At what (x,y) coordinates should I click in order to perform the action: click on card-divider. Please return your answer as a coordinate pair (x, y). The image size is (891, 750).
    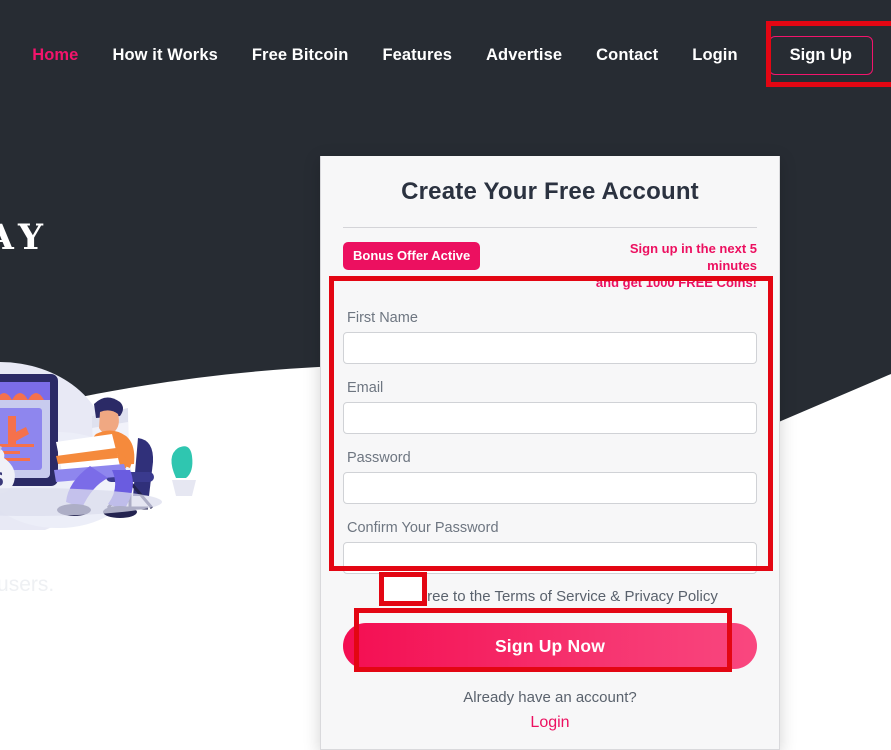
    Looking at the image, I should click on (550, 227).